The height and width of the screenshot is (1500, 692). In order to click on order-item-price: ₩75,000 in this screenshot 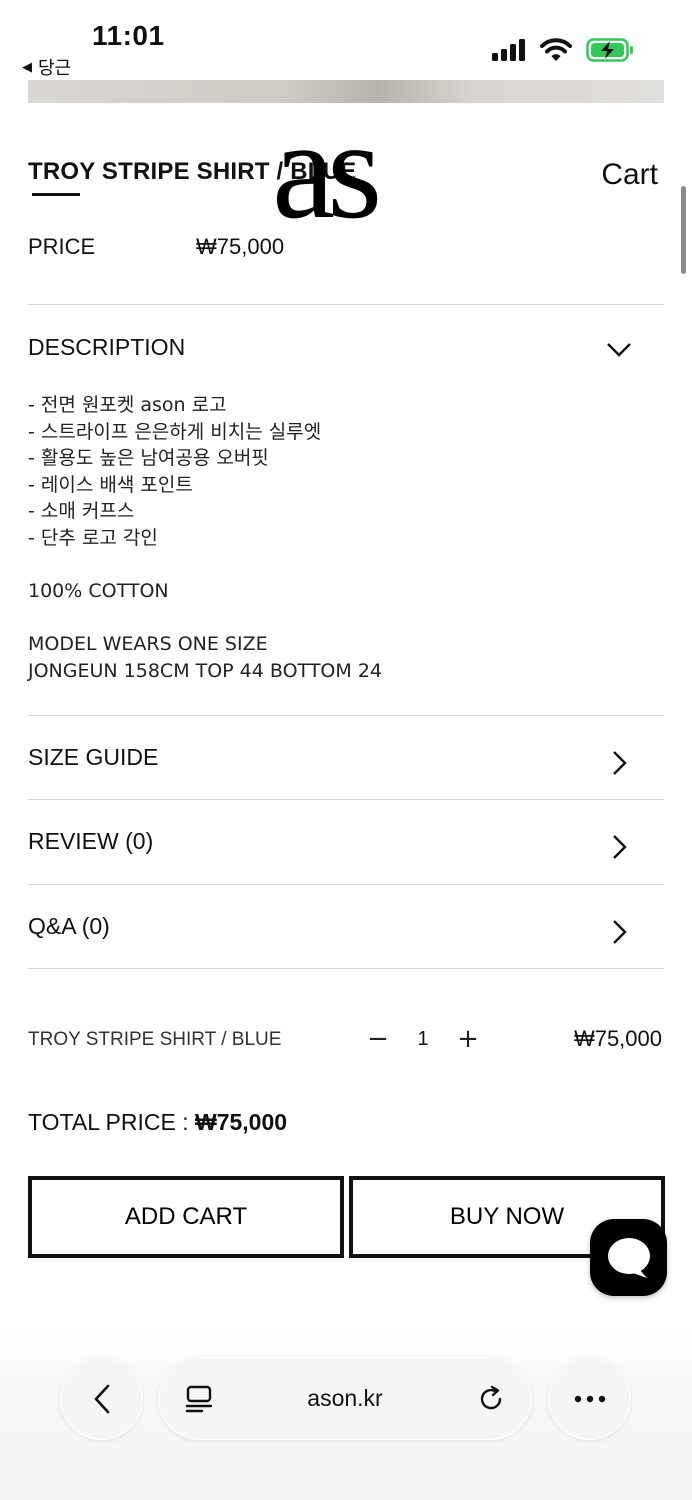, I will do `click(617, 1038)`.